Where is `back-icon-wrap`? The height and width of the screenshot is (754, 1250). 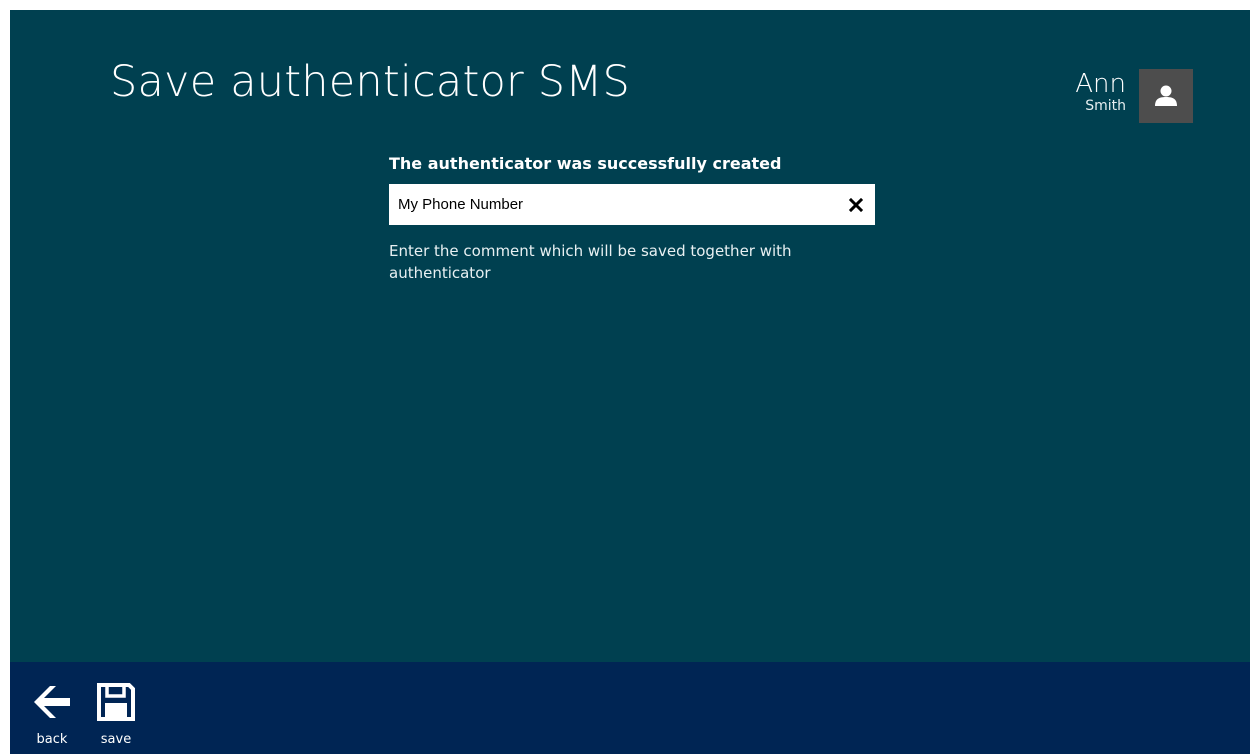
back-icon-wrap is located at coordinates (52, 702).